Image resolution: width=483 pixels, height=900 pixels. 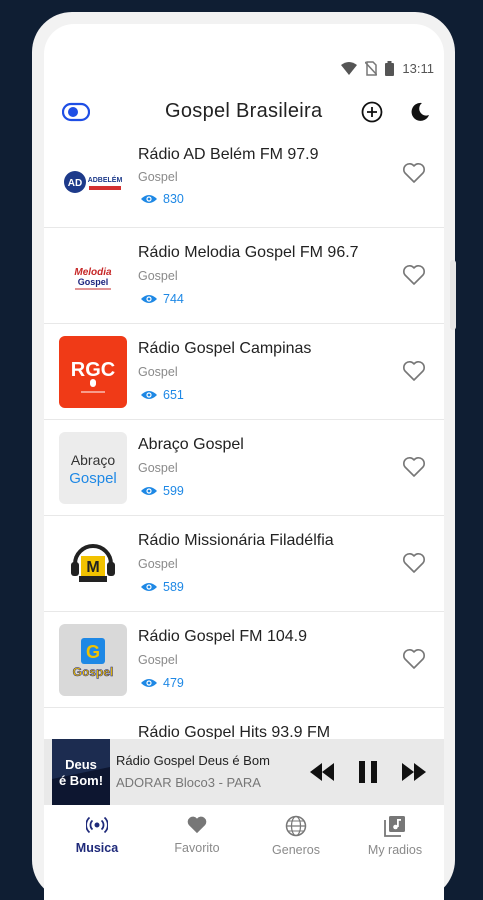 I want to click on app-bar: Gospel Brasileira, so click(x=244, y=113).